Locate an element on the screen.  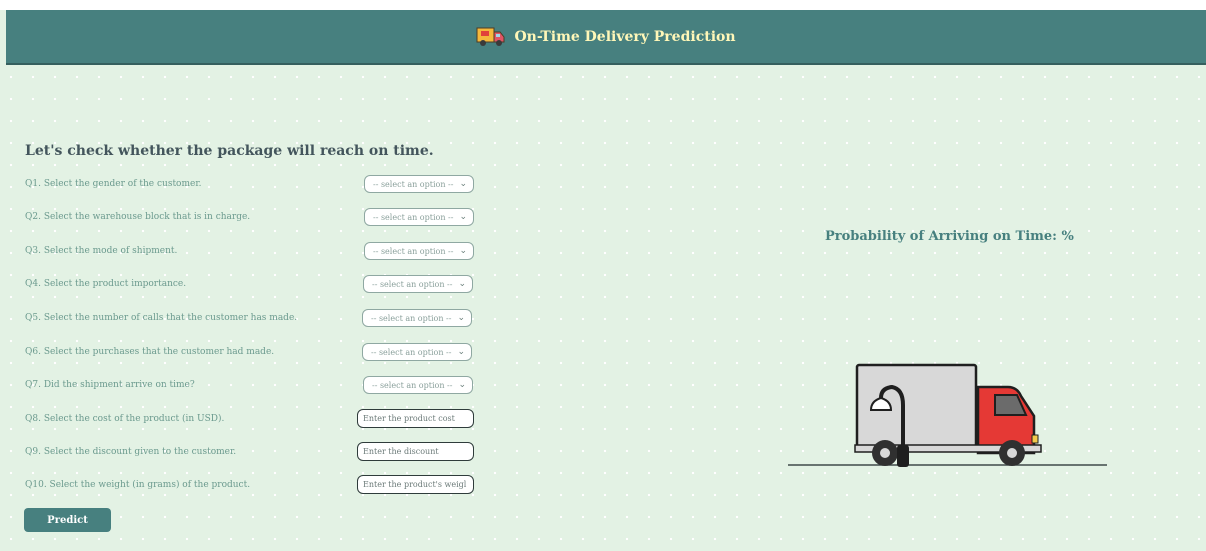
shipment-mode-select: -- select an option -- ⌄ is located at coordinates (419, 251).